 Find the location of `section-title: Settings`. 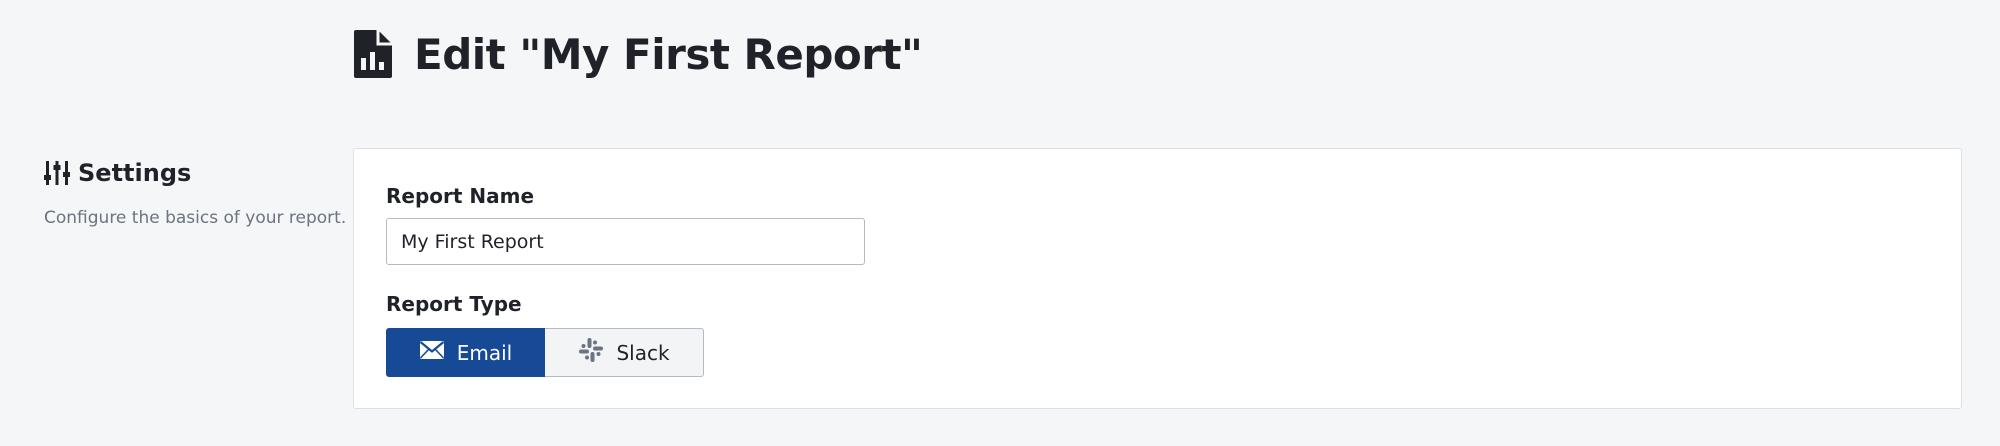

section-title: Settings is located at coordinates (135, 173).